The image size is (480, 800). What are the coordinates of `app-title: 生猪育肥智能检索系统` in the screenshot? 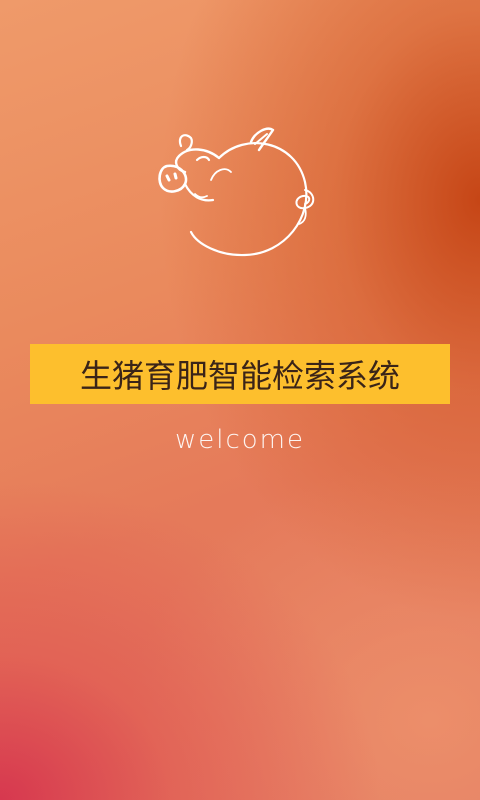 It's located at (239, 376).